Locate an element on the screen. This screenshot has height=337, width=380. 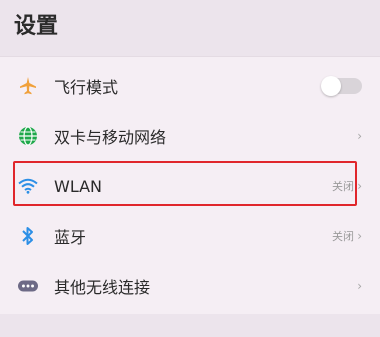
toggle-knob is located at coordinates (331, 86).